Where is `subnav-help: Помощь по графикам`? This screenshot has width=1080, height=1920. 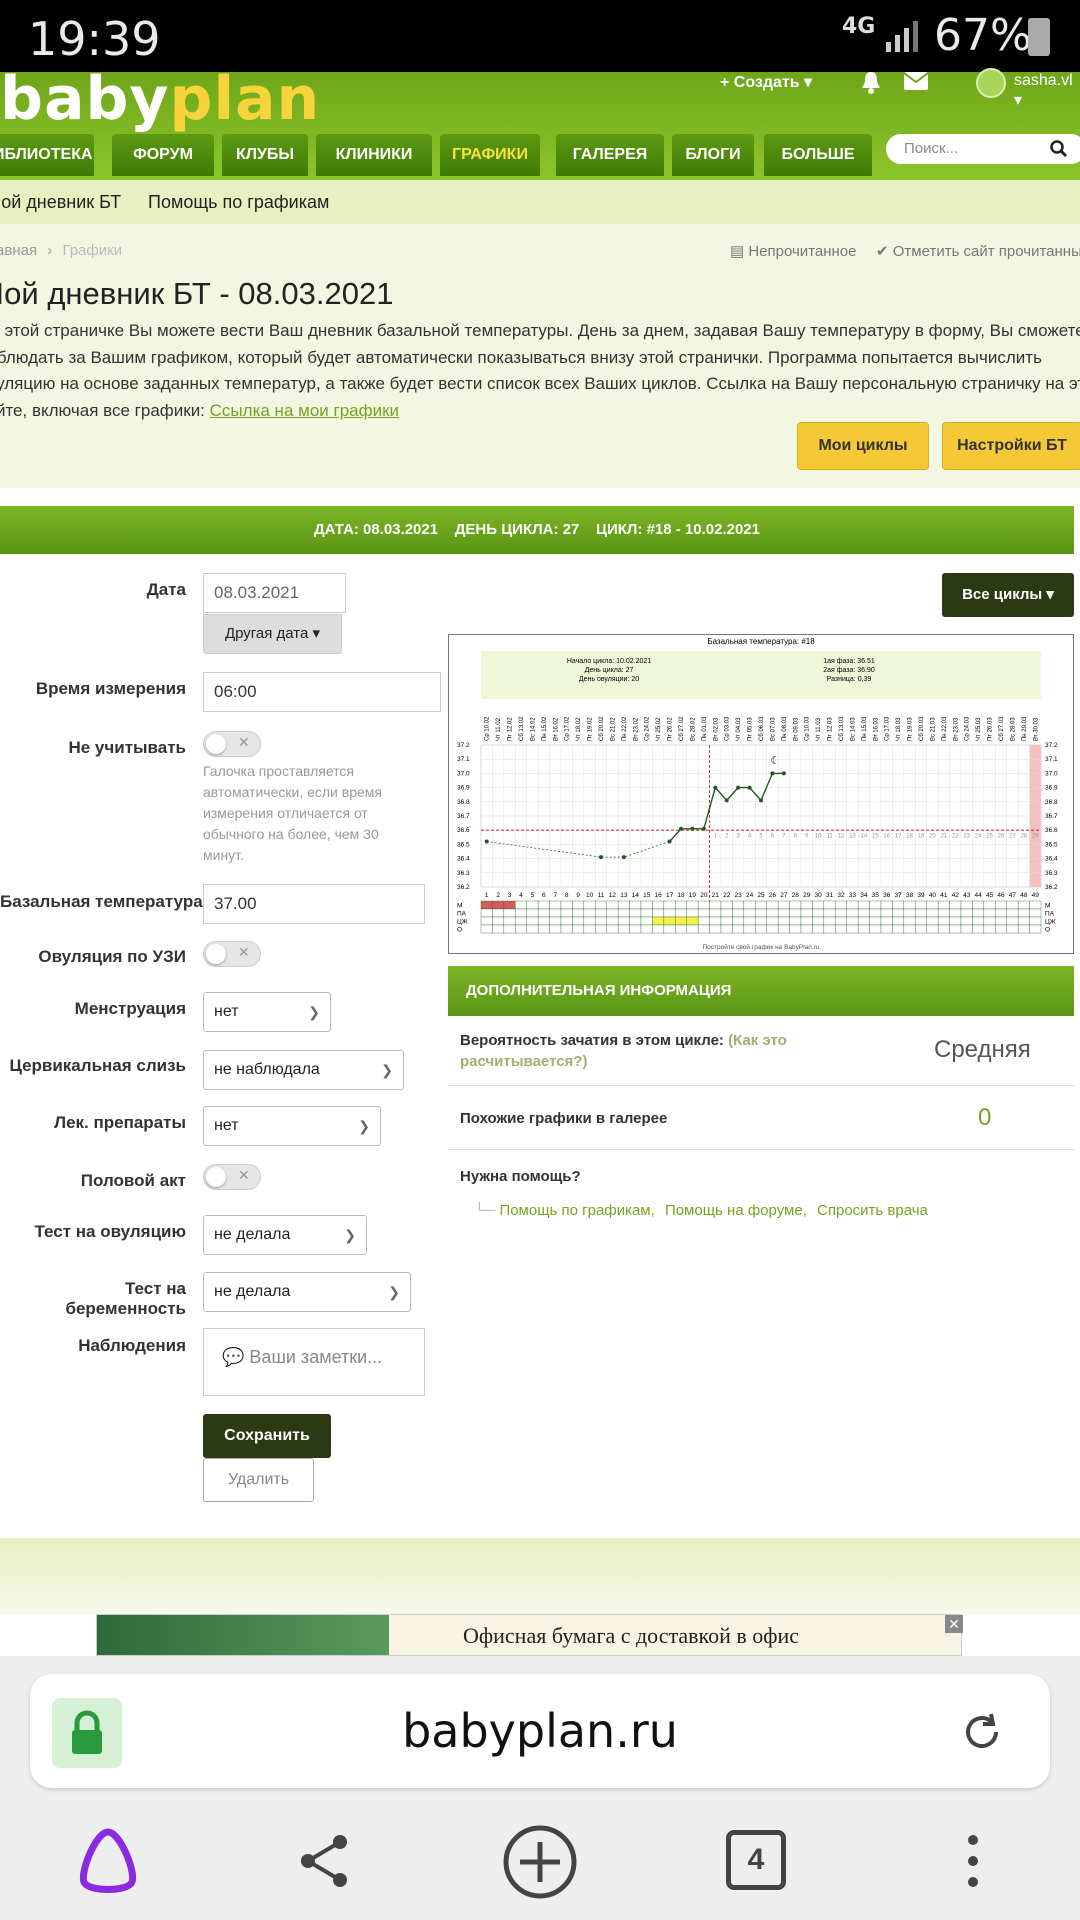
subnav-help: Помощь по графикам is located at coordinates (238, 202).